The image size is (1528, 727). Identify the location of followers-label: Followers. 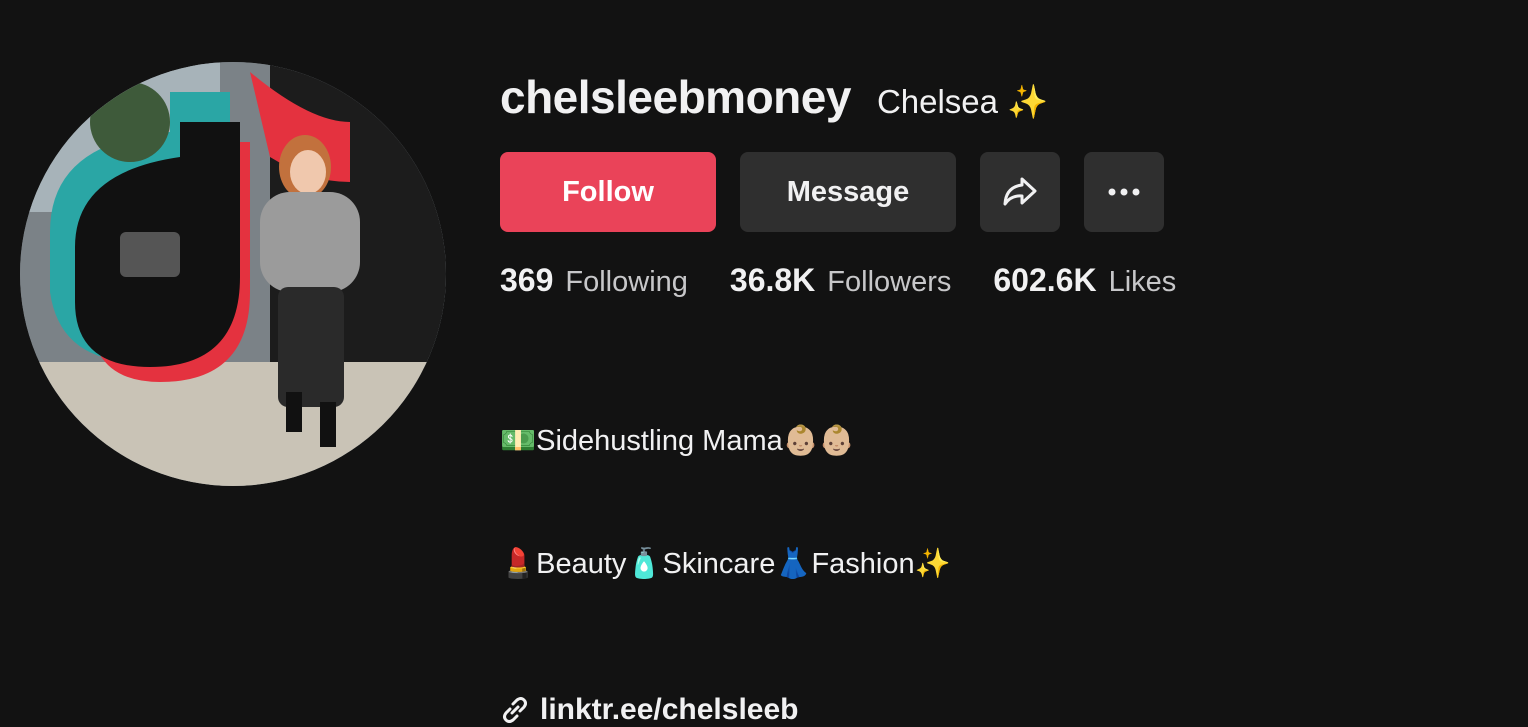
(889, 282).